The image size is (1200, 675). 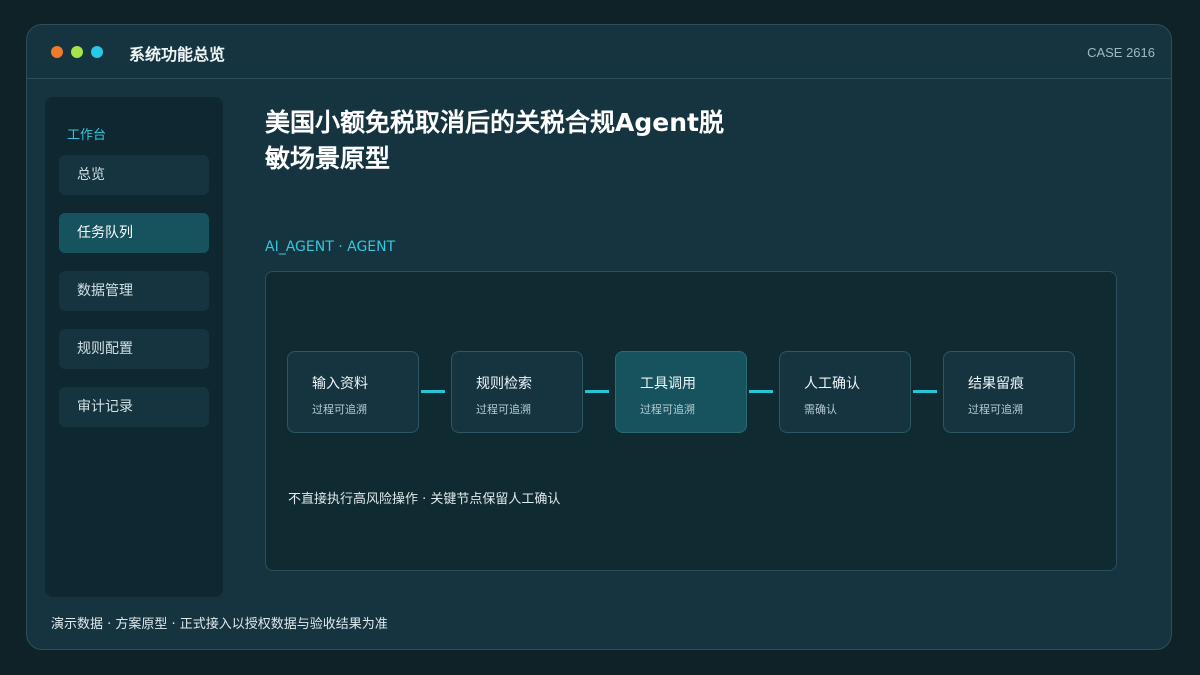 I want to click on sidebar-item-label: 审计记录, so click(x=105, y=407).